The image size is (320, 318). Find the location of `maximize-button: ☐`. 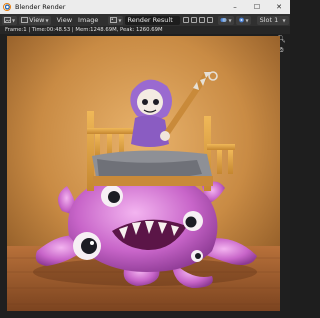

maximize-button: ☐ is located at coordinates (257, 7).